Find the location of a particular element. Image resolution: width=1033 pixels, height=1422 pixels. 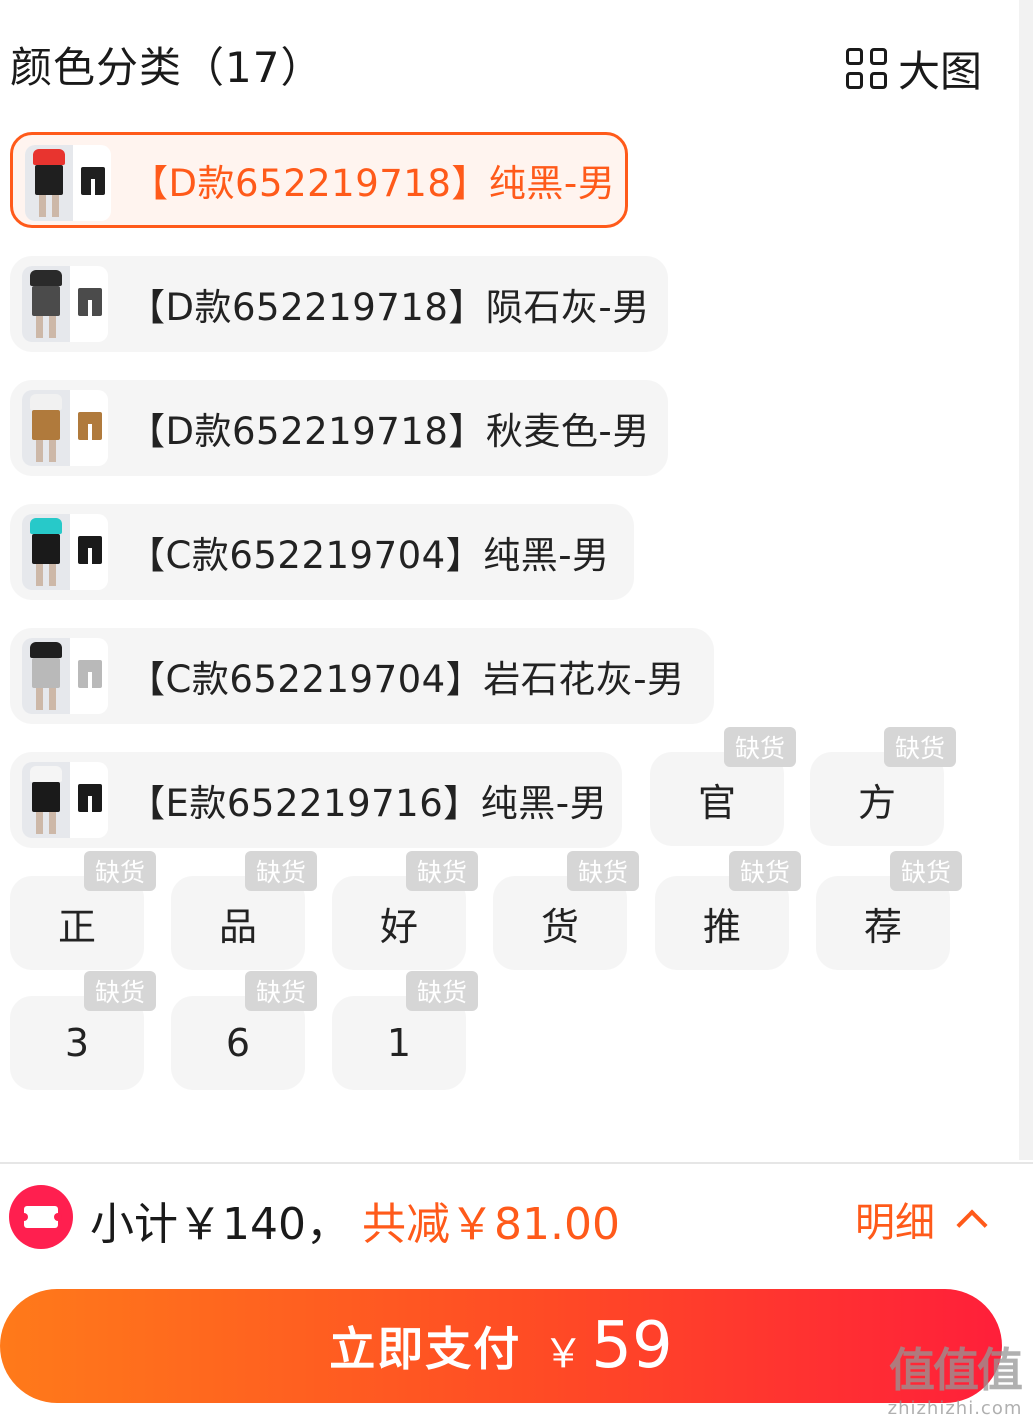

price-detail-toggle: 明细 is located at coordinates (921, 1219).